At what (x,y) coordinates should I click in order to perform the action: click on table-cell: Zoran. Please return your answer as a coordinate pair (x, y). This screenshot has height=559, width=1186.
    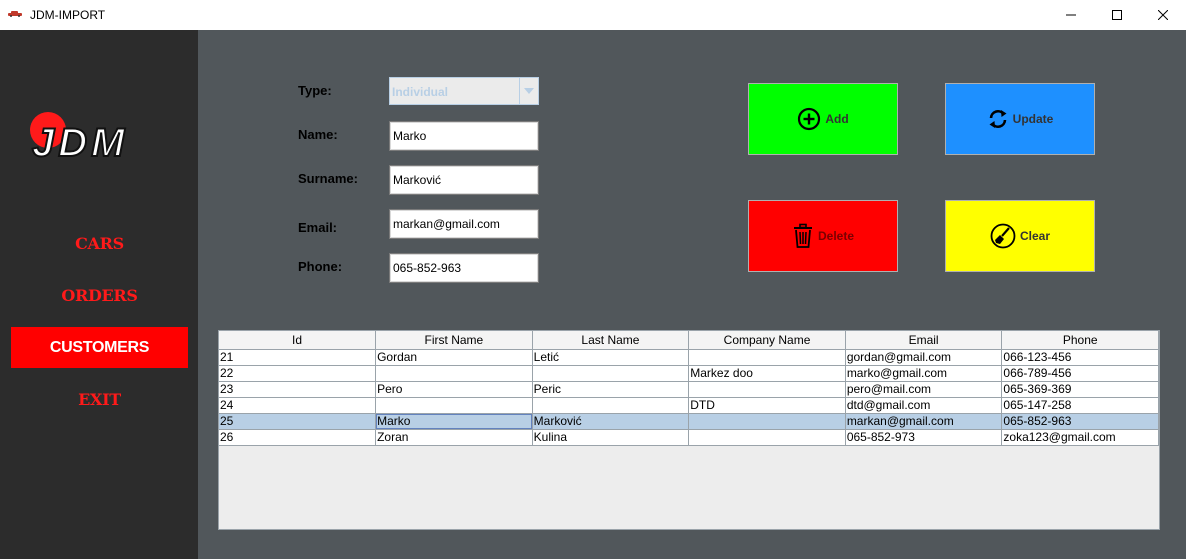
    Looking at the image, I should click on (454, 437).